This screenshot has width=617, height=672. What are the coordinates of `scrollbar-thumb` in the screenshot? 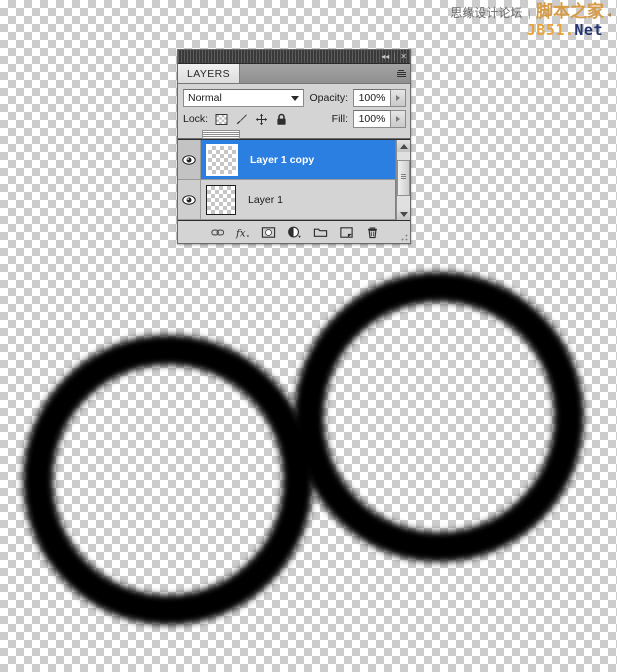 It's located at (403, 178).